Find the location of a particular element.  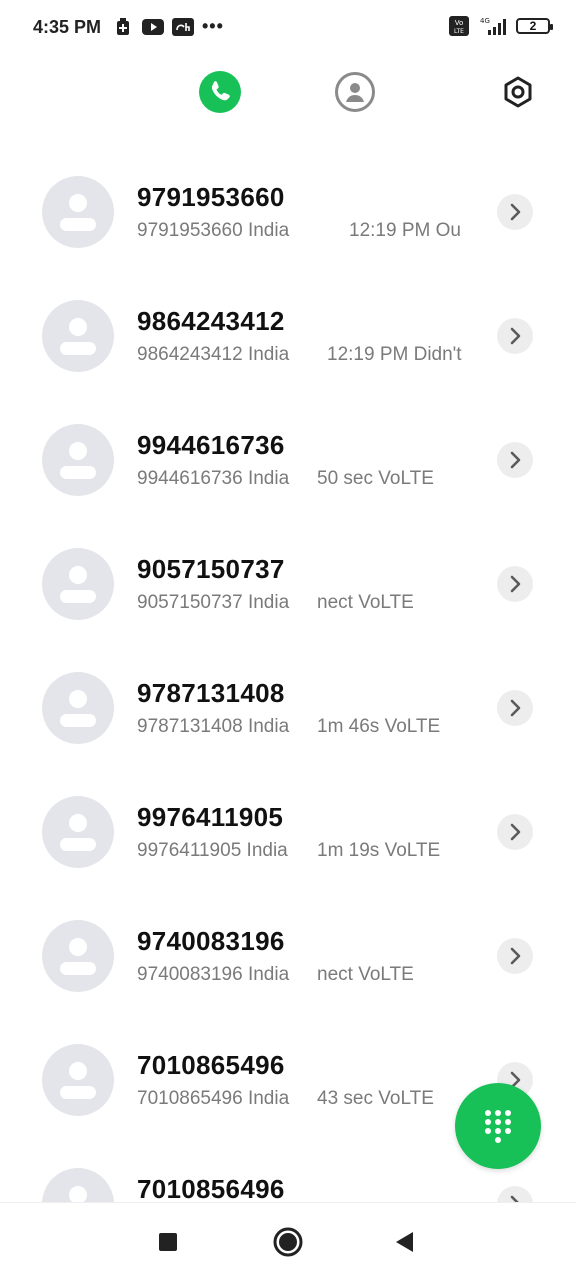

call-log-row: 9791953660 9791953660 India 12:19 PM Ou is located at coordinates (288, 212).